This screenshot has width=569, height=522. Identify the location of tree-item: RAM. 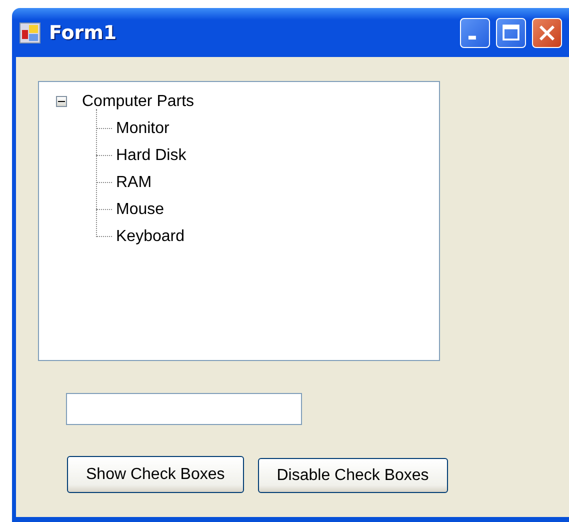
(134, 183).